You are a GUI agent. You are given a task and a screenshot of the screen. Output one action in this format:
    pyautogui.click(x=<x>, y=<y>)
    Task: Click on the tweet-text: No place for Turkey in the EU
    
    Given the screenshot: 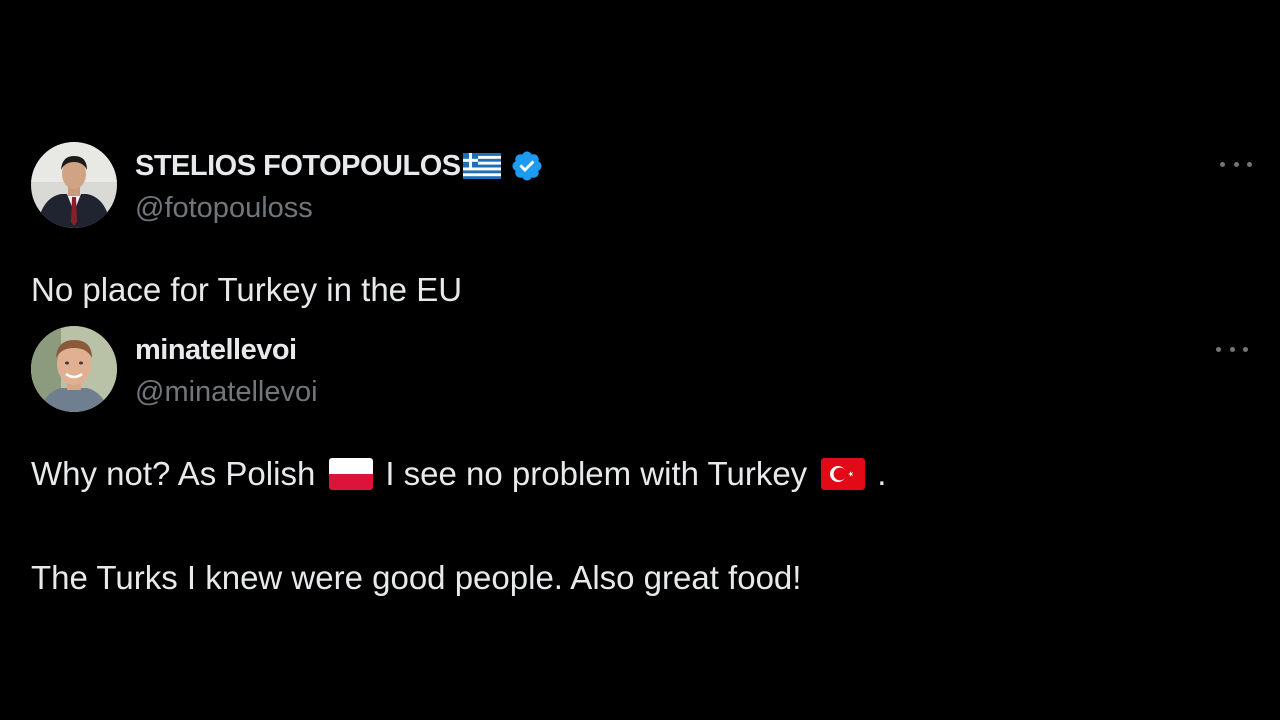 What is the action you would take?
    pyautogui.click(x=247, y=289)
    